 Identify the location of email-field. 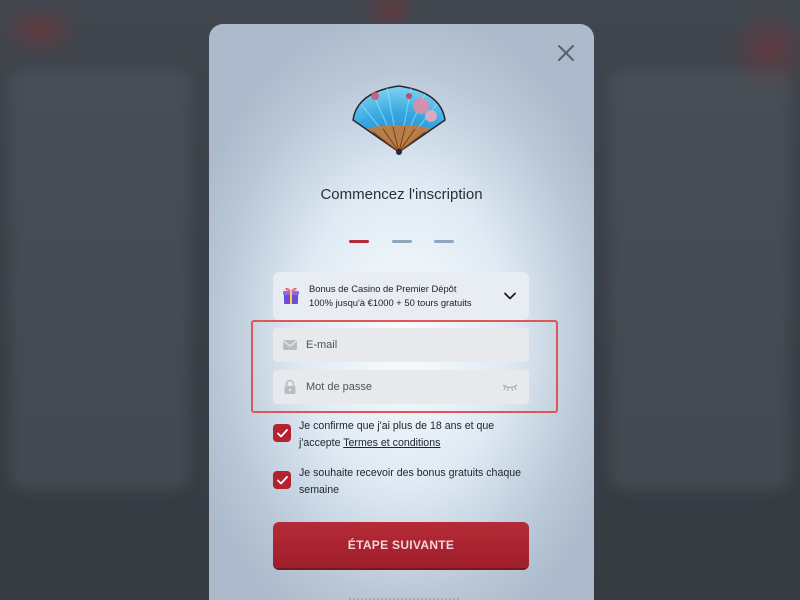
(401, 345).